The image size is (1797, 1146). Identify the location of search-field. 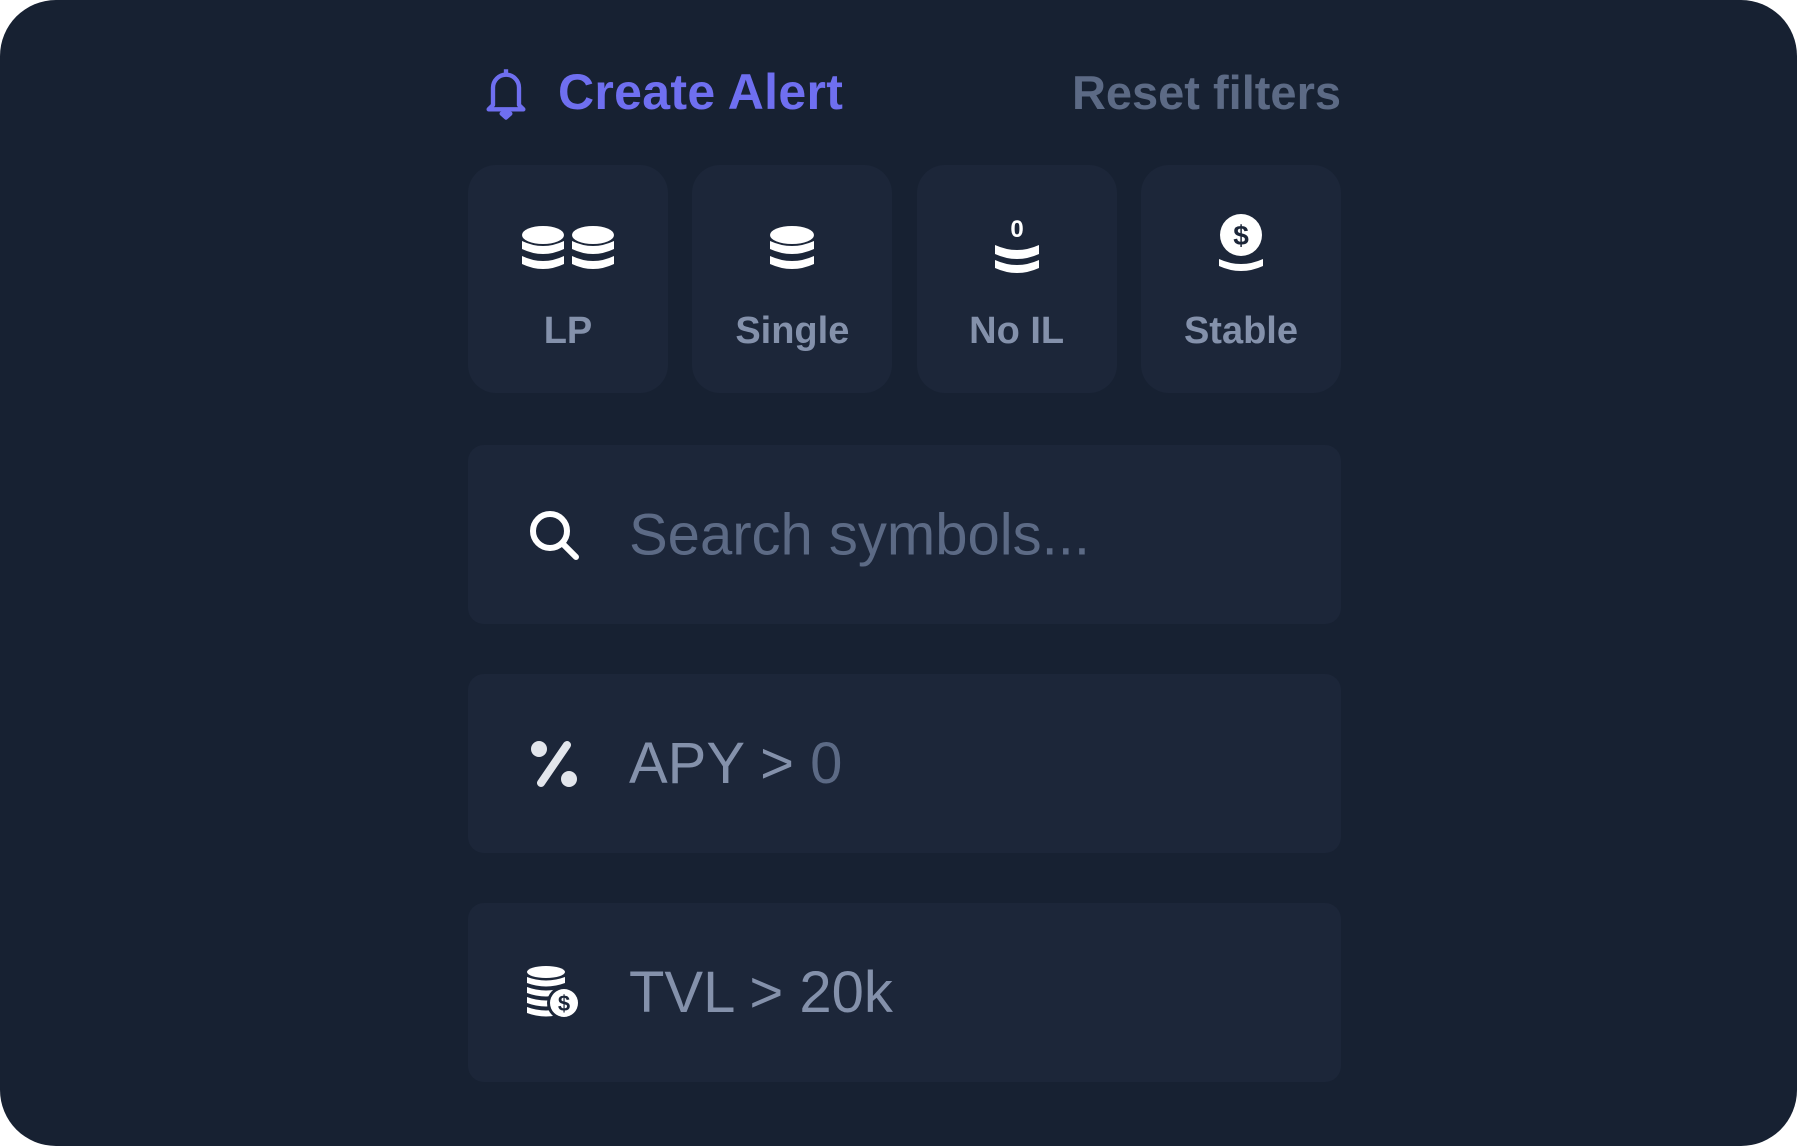
(904, 534).